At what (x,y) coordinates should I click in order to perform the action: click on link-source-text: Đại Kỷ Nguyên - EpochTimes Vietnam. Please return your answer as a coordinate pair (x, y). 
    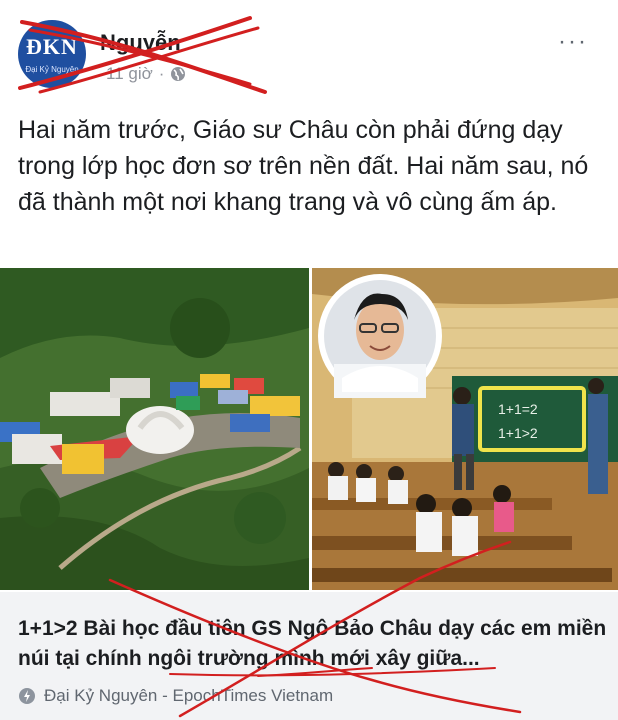
    Looking at the image, I should click on (189, 695).